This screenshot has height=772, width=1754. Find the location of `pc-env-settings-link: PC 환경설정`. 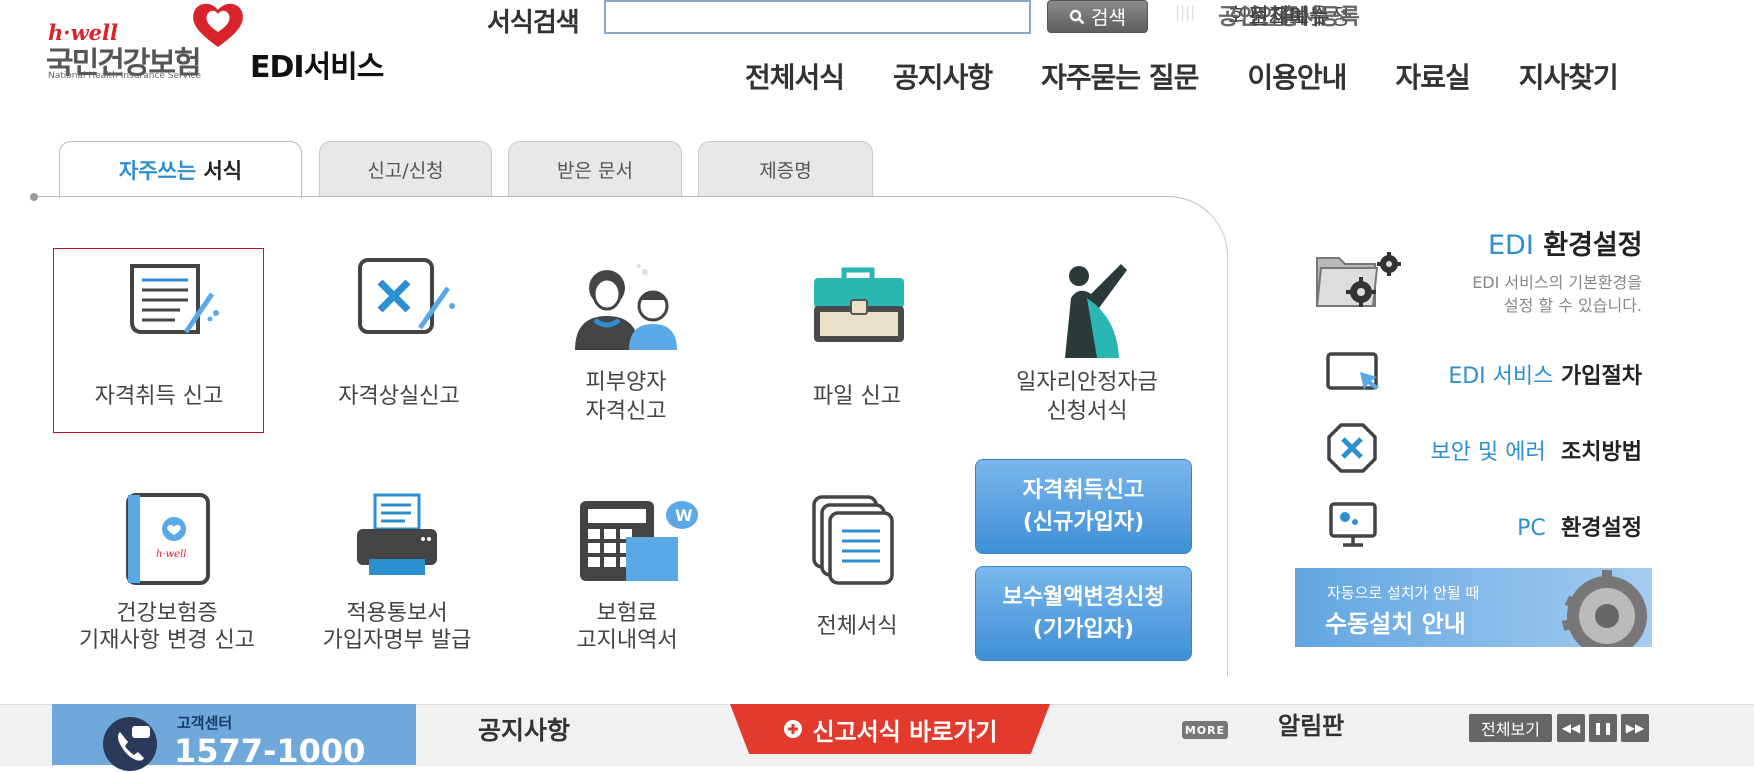

pc-env-settings-link: PC 환경설정 is located at coordinates (1531, 526).